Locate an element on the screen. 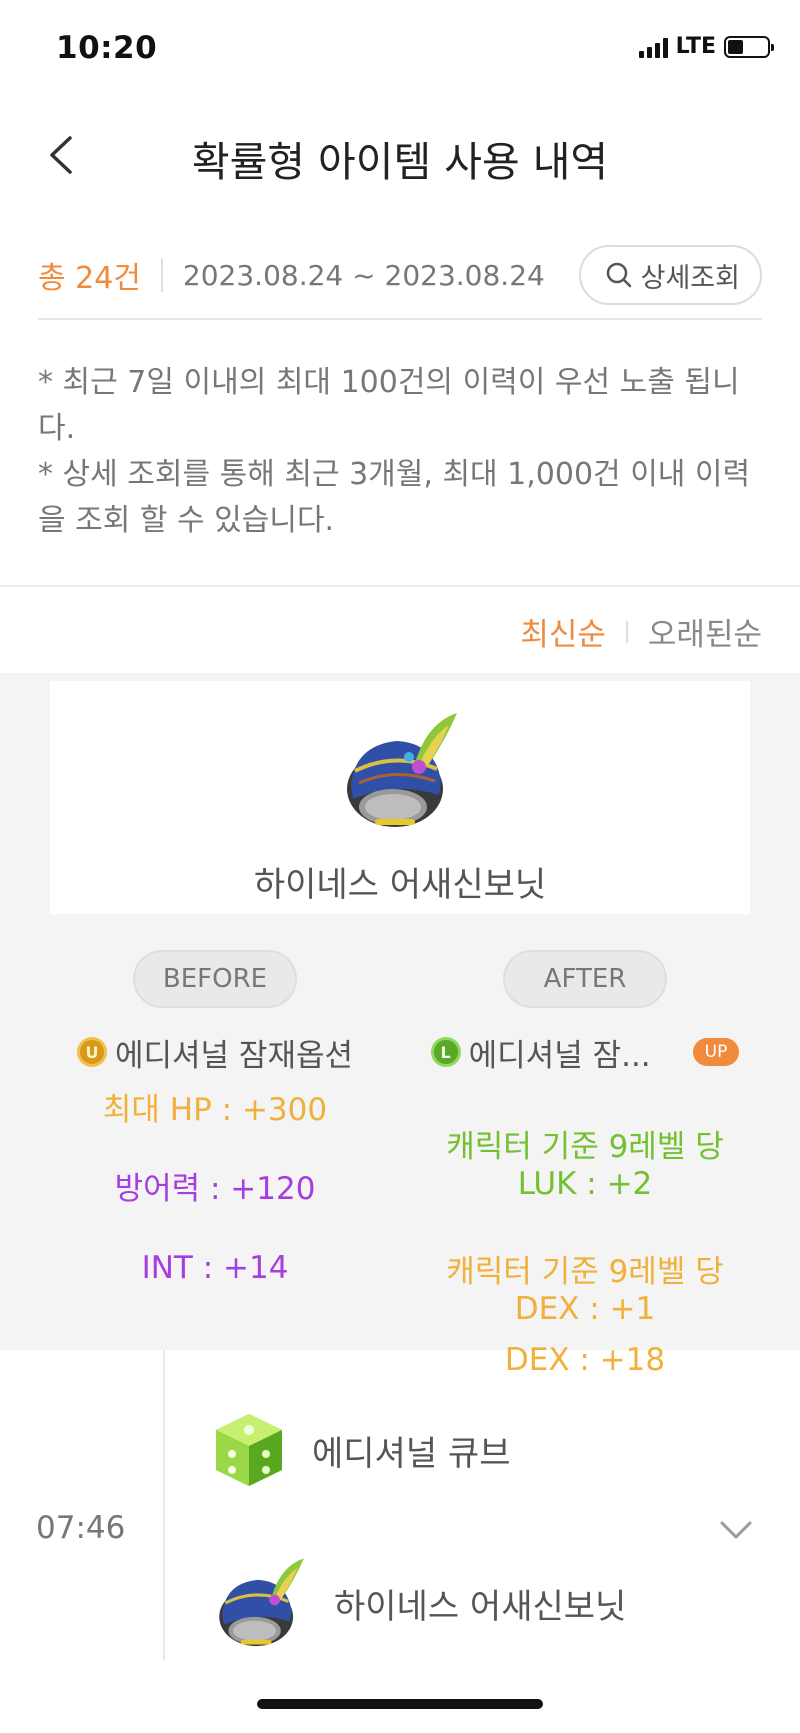 The width and height of the screenshot is (800, 1733). detail-search-button: 상세조회 is located at coordinates (670, 275).